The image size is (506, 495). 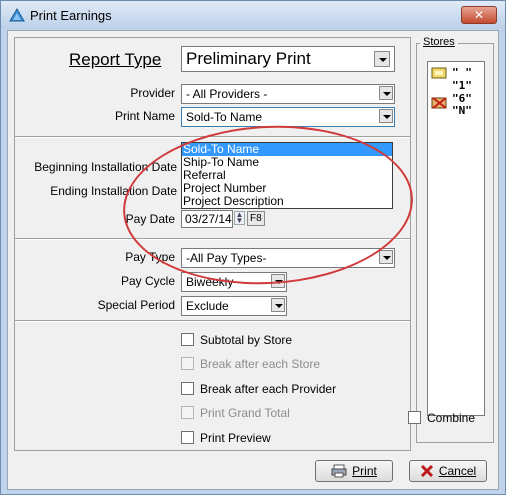 I want to click on close-button: ✕, so click(x=479, y=15).